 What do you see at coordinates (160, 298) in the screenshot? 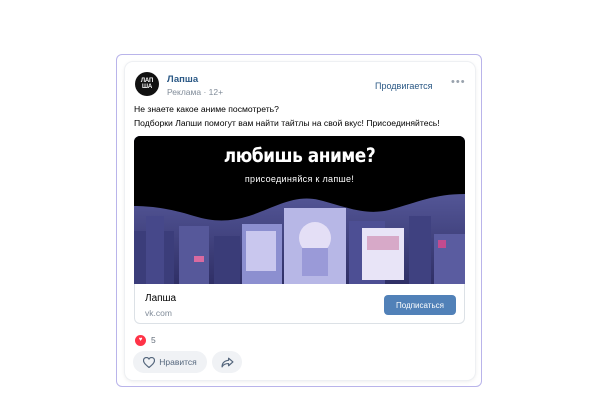
I see `link-title: Лапша` at bounding box center [160, 298].